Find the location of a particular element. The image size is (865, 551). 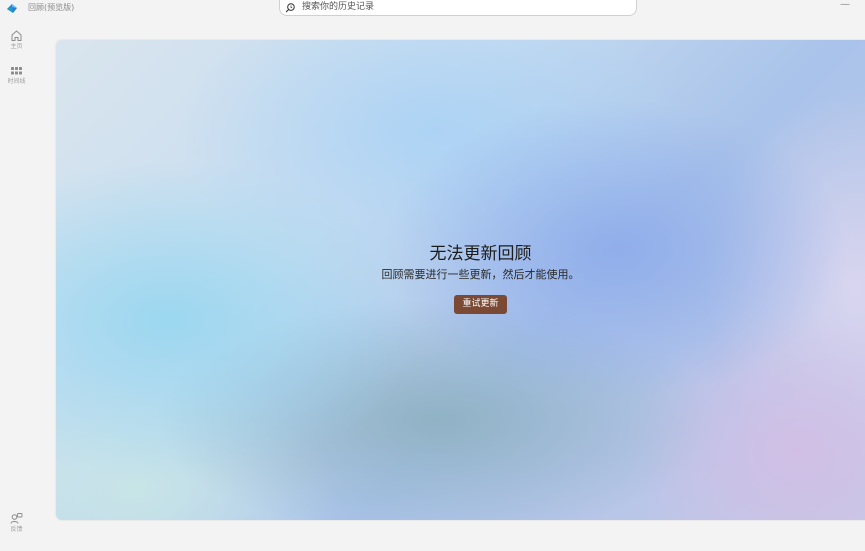

feedback-icon is located at coordinates (16, 518).